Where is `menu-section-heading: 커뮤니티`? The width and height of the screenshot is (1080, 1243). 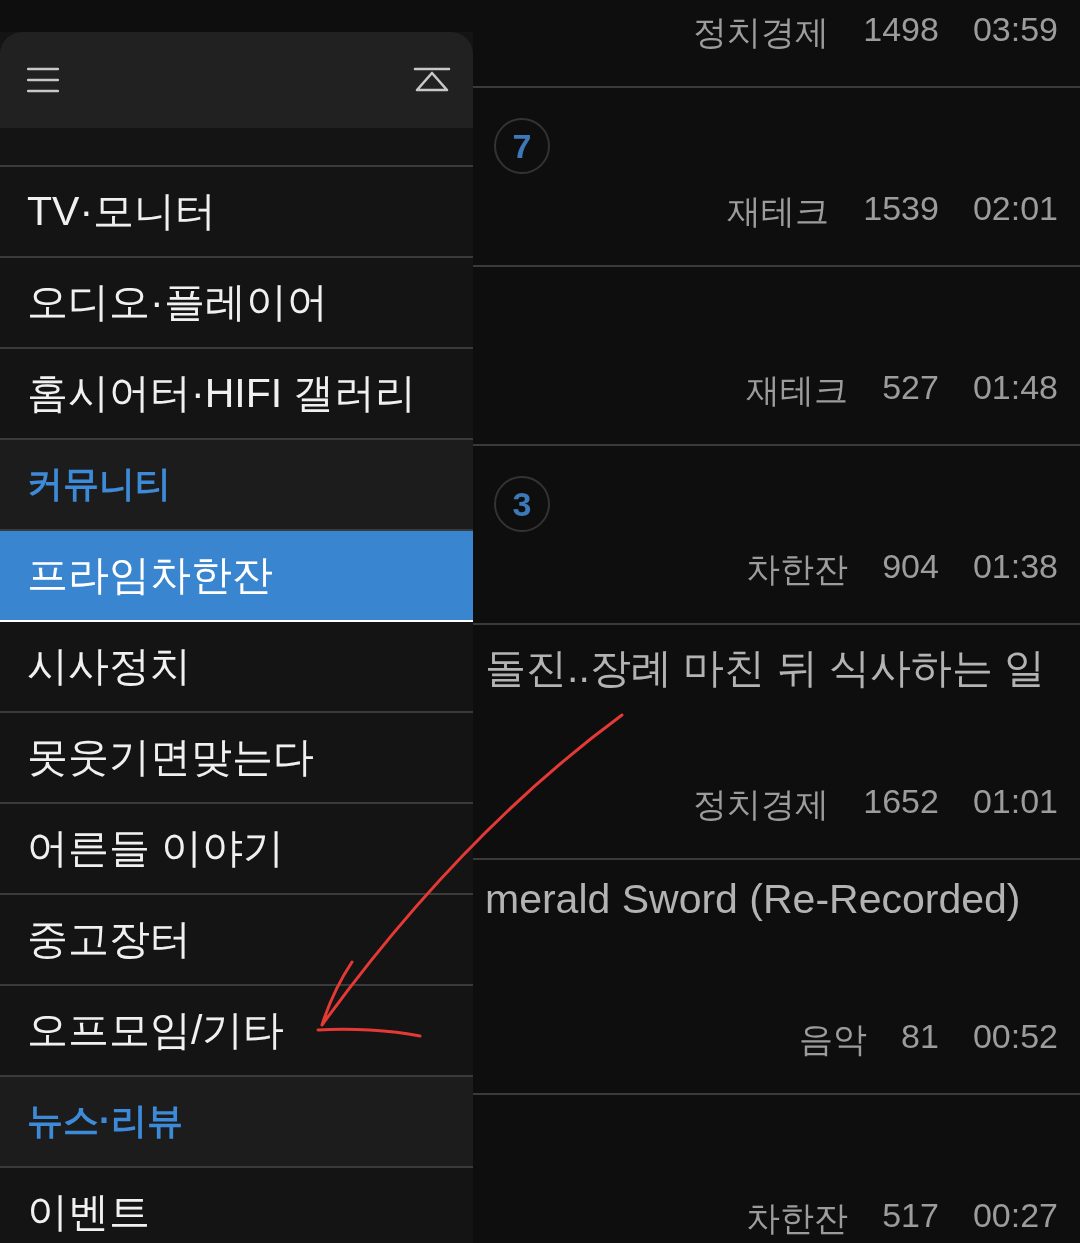 menu-section-heading: 커뮤니티 is located at coordinates (236, 485).